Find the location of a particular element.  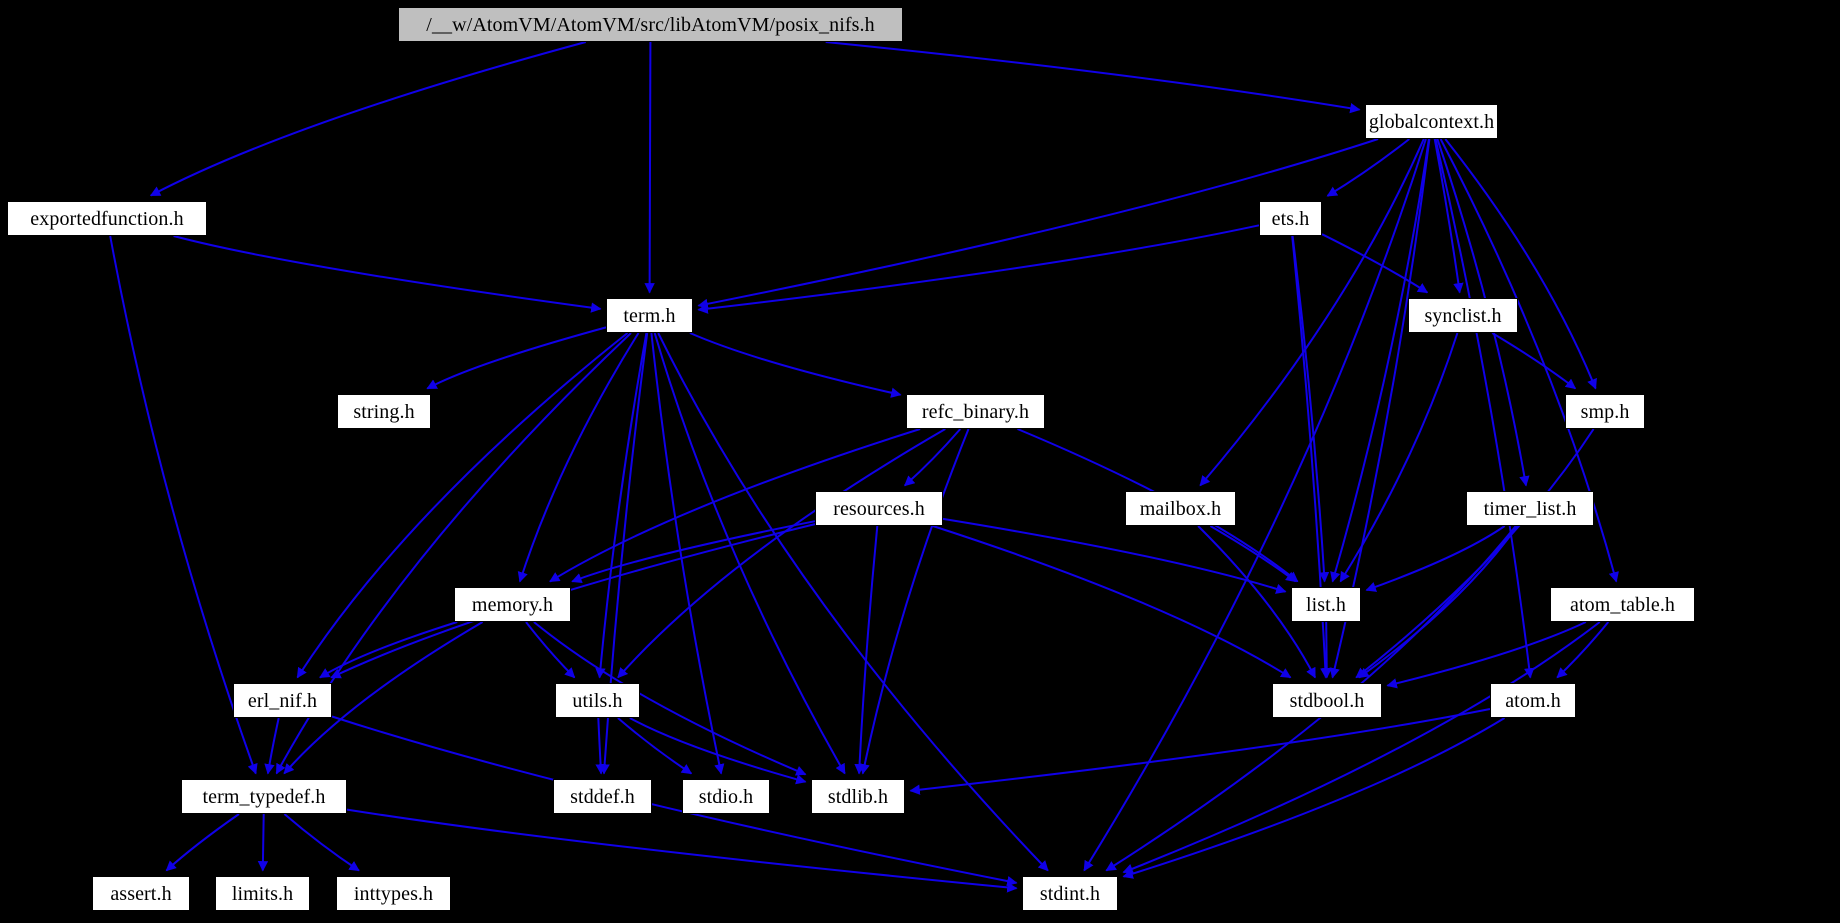

node-synclist: synclist.h is located at coordinates (1463, 315).